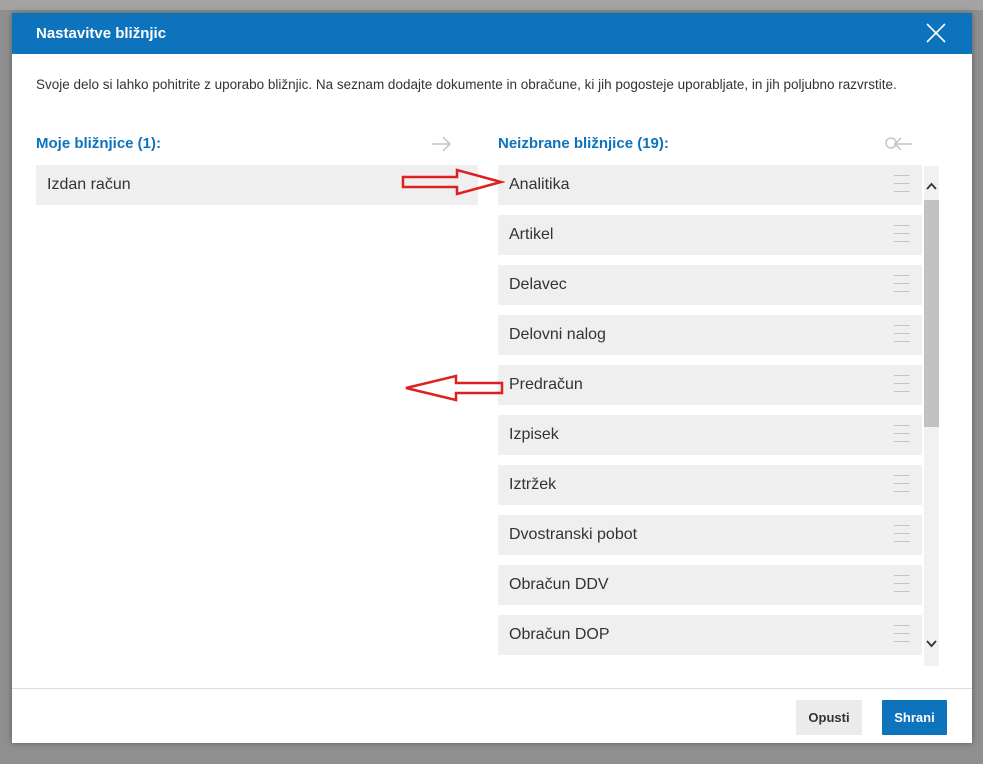 The height and width of the screenshot is (764, 983). Describe the element at coordinates (539, 184) in the screenshot. I see `shortcut-label: Analitika` at that location.